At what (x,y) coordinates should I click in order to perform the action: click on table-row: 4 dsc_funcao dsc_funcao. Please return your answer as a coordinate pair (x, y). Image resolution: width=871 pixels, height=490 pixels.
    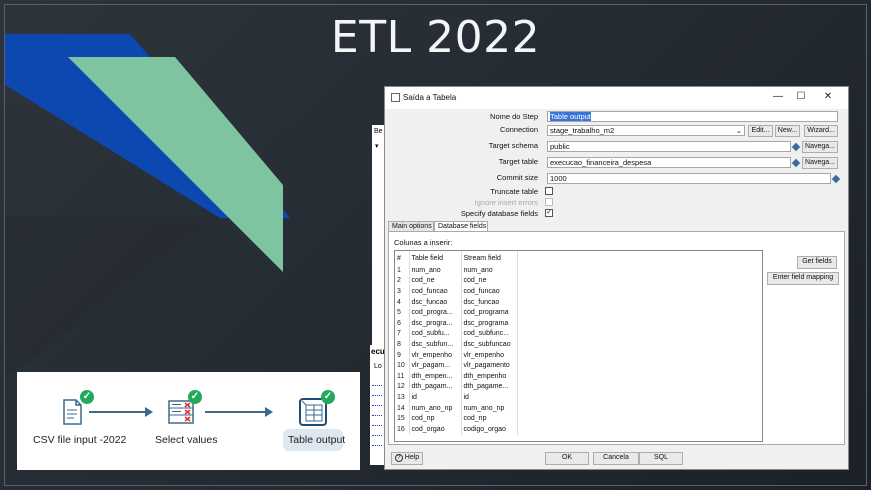
    Looking at the image, I should click on (456, 302).